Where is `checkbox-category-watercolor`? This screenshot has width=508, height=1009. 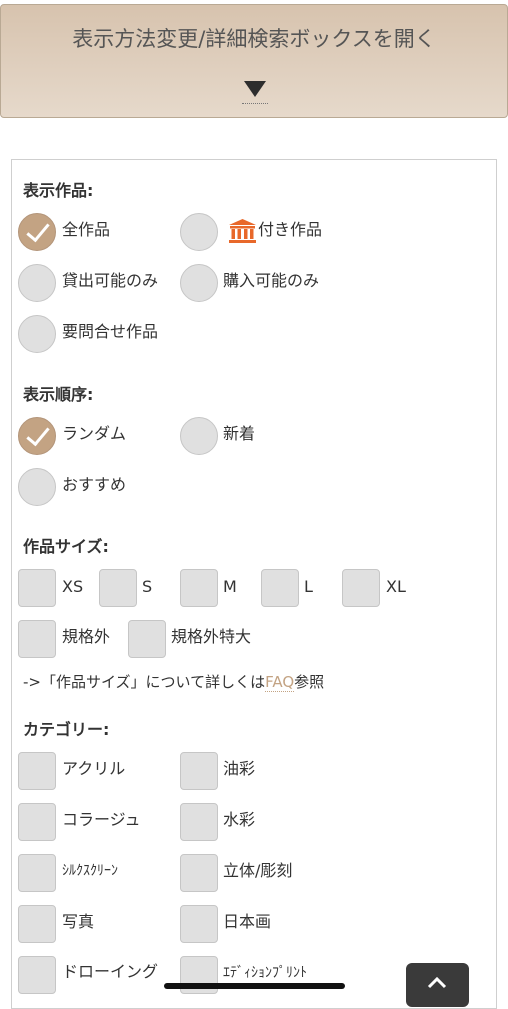
checkbox-category-watercolor is located at coordinates (199, 822).